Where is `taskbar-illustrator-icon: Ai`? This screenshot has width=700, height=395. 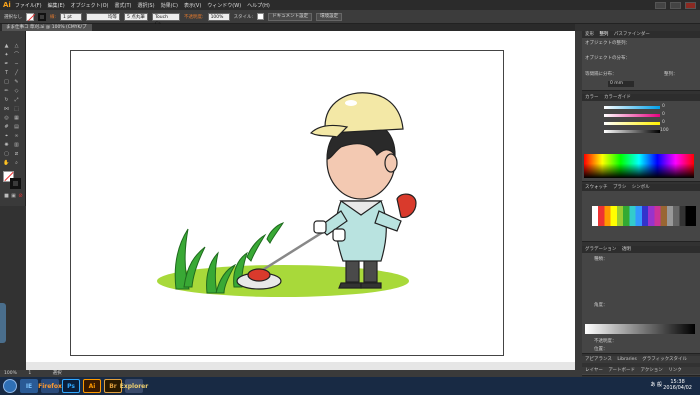 taskbar-illustrator-icon: Ai is located at coordinates (92, 386).